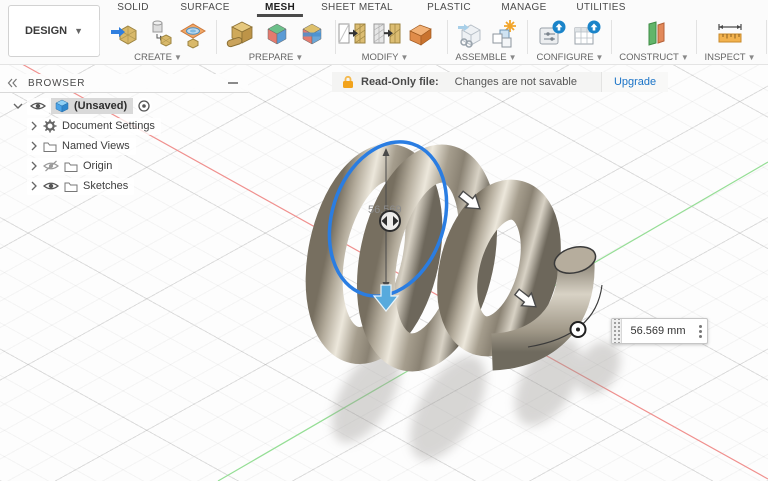 This screenshot has width=768, height=481. What do you see at coordinates (57, 83) in the screenshot?
I see `browser-title: BROWSER` at bounding box center [57, 83].